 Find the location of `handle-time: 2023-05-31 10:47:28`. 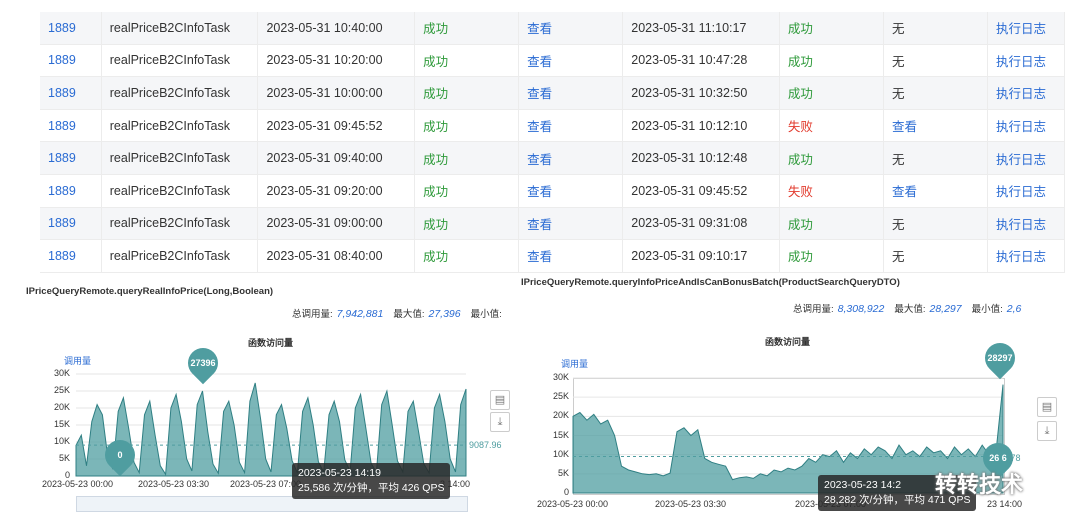

handle-time: 2023-05-31 10:47:28 is located at coordinates (701, 61).